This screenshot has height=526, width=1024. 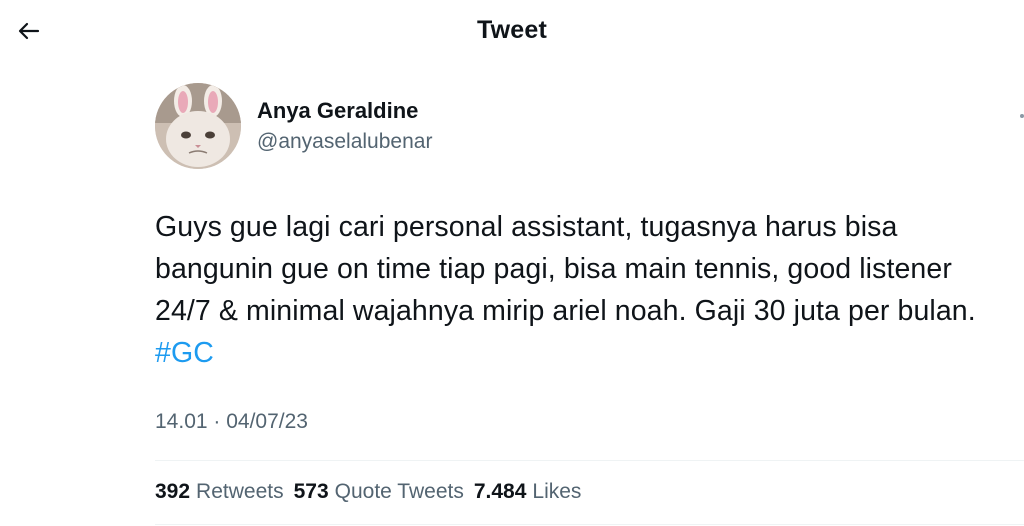 I want to click on quote-tweets-count: 573, so click(x=311, y=491).